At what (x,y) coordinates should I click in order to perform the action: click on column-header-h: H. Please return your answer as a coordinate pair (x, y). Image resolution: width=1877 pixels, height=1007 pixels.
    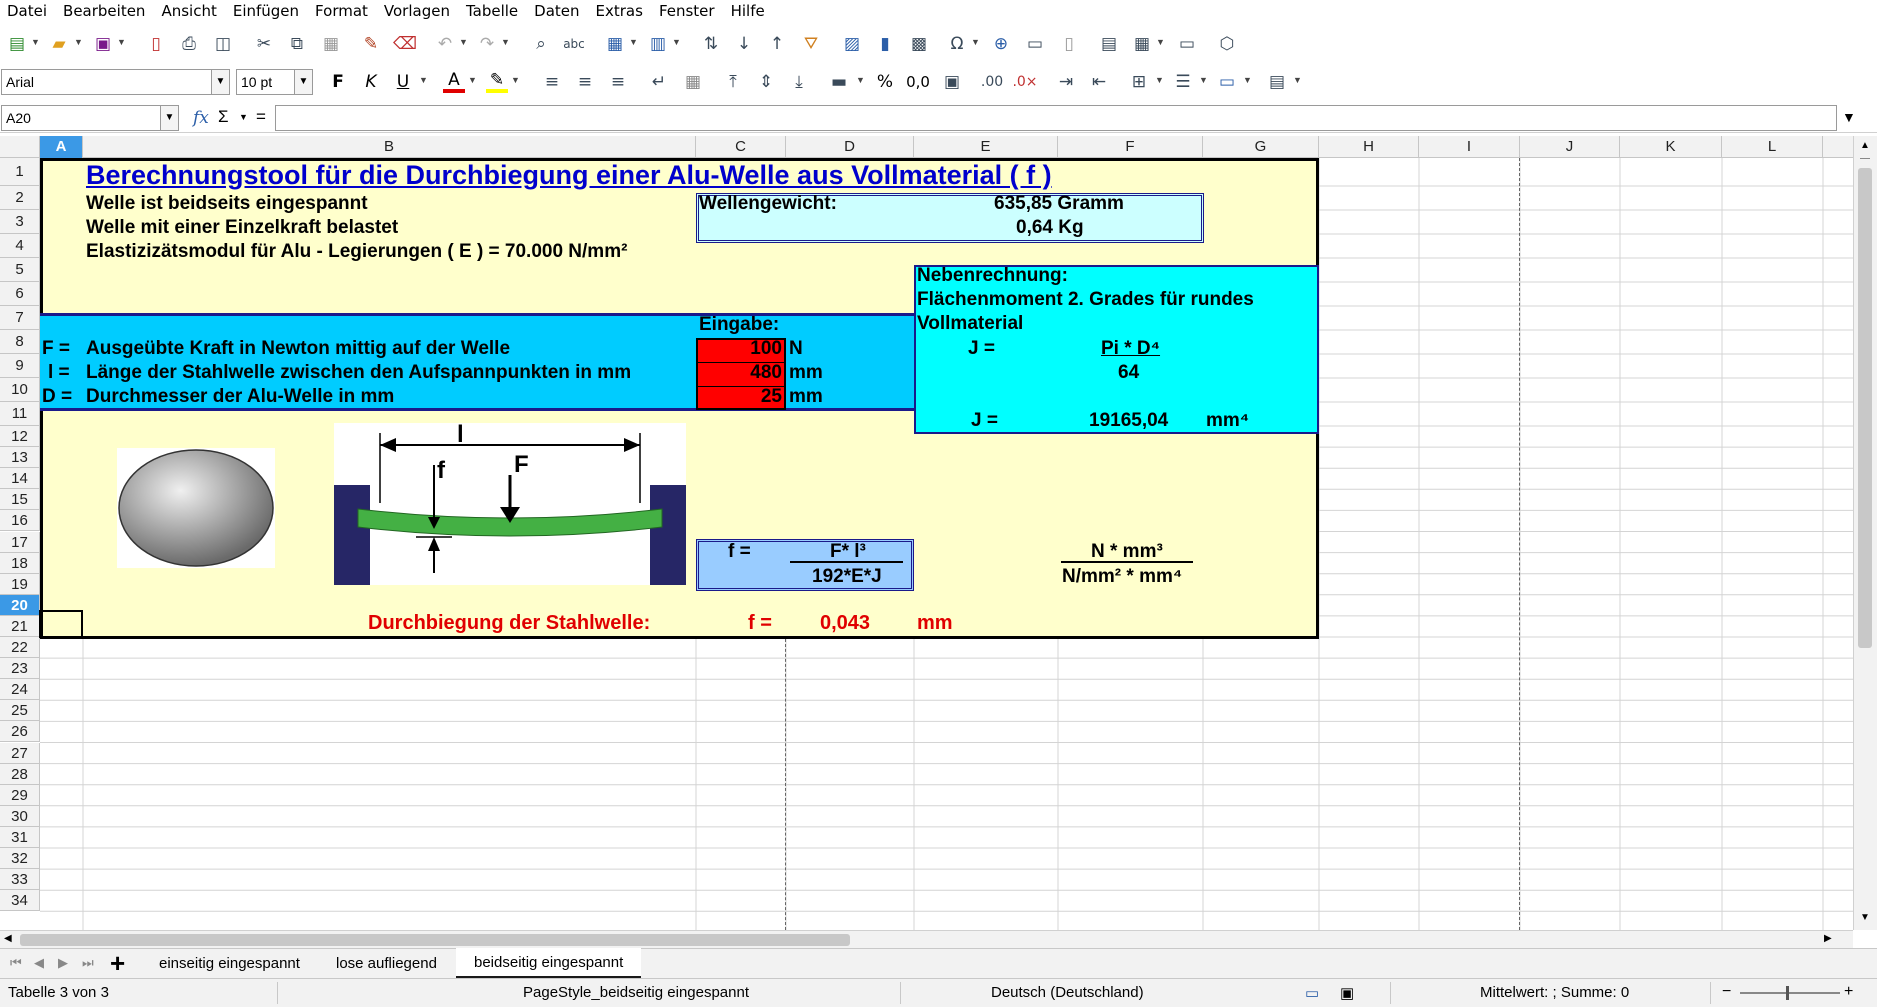
    Looking at the image, I should click on (1369, 147).